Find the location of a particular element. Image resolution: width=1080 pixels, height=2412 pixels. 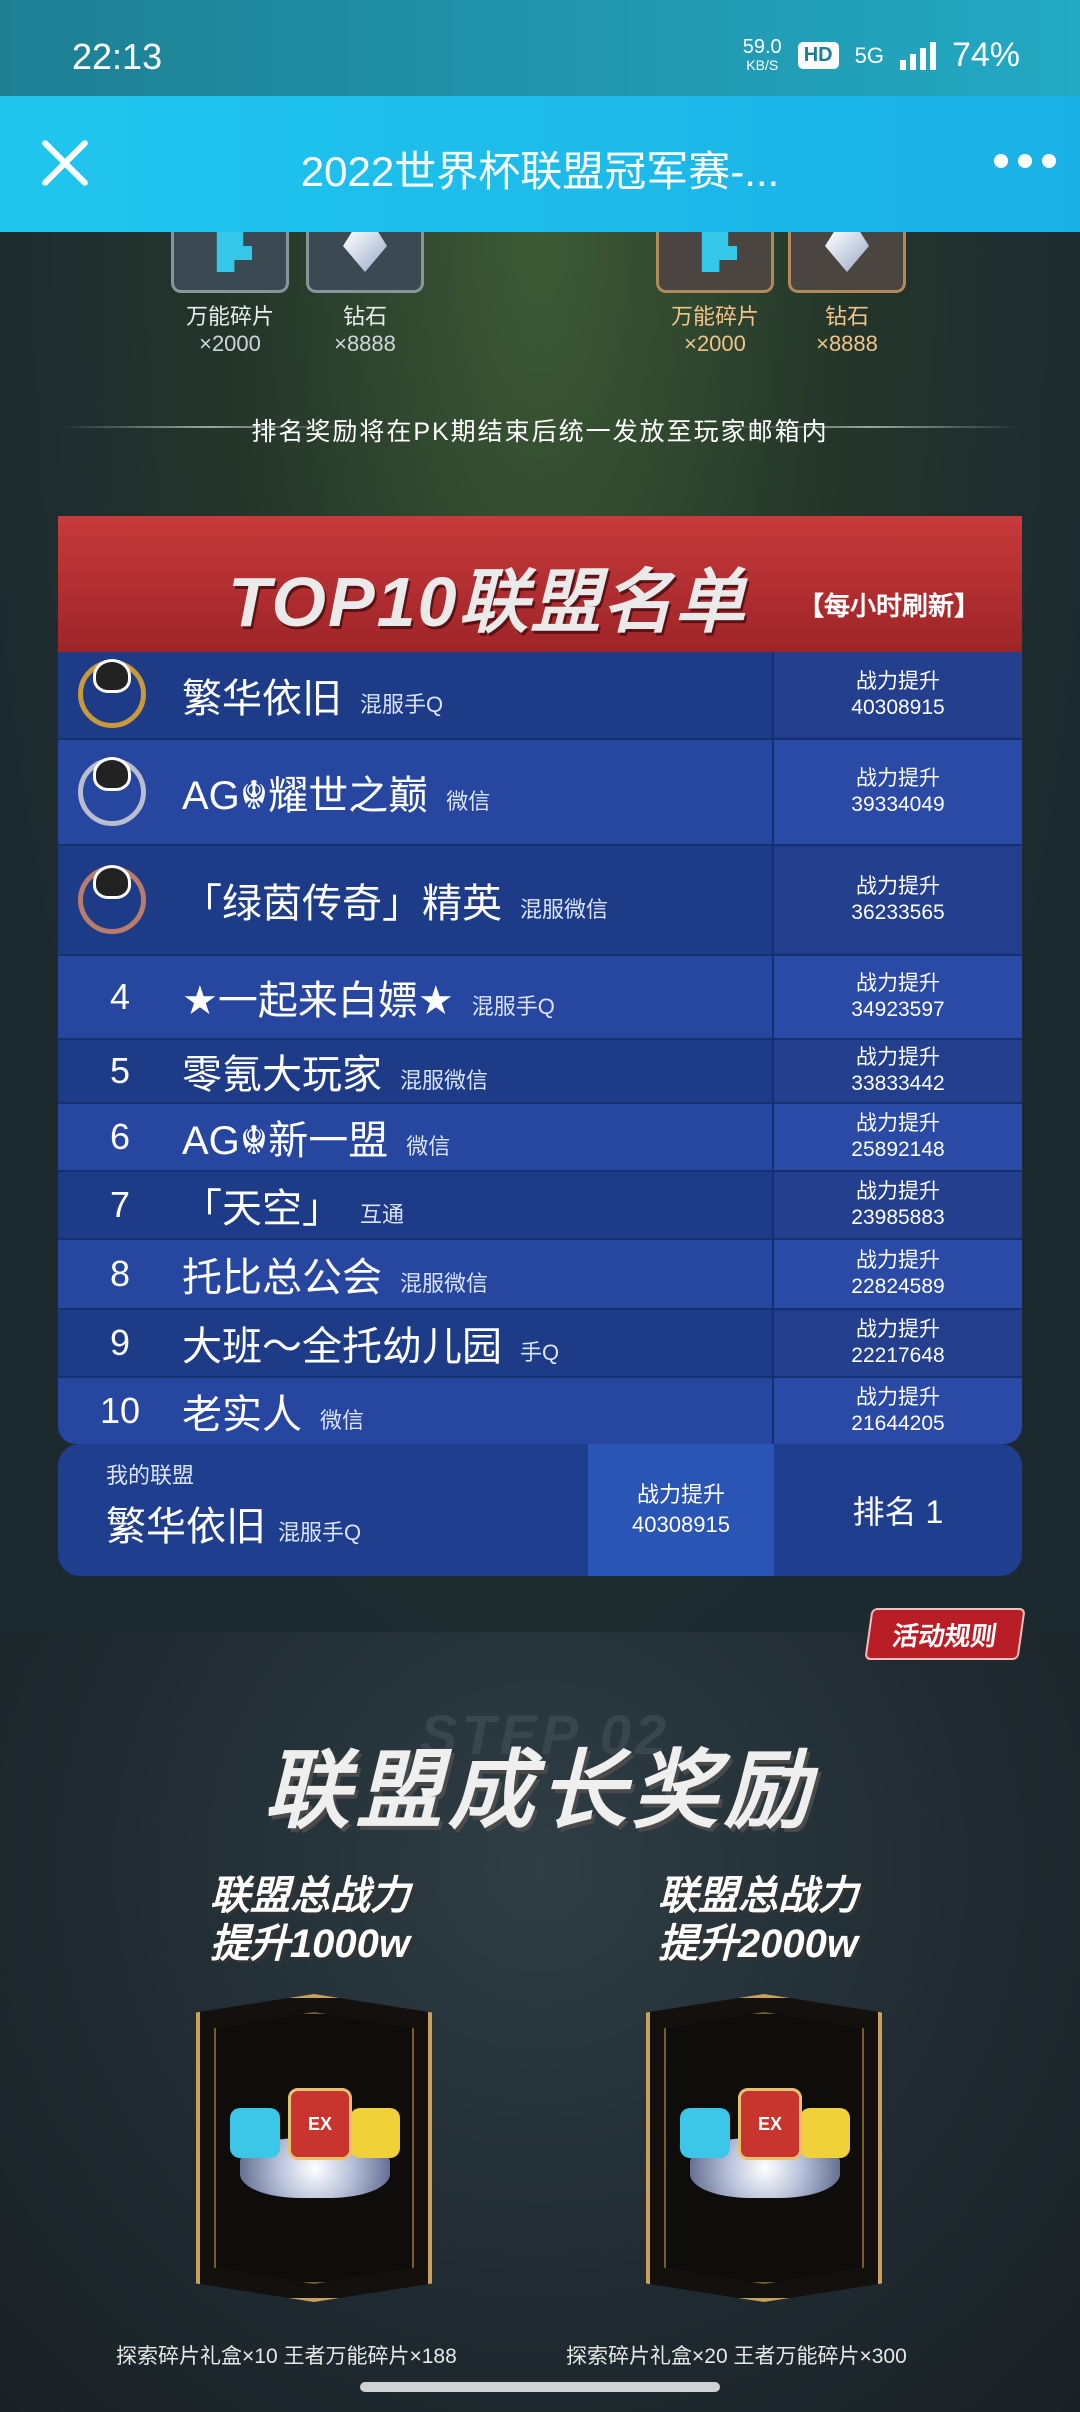

alliance-name: AG☬新一盟 is located at coordinates (285, 1141).